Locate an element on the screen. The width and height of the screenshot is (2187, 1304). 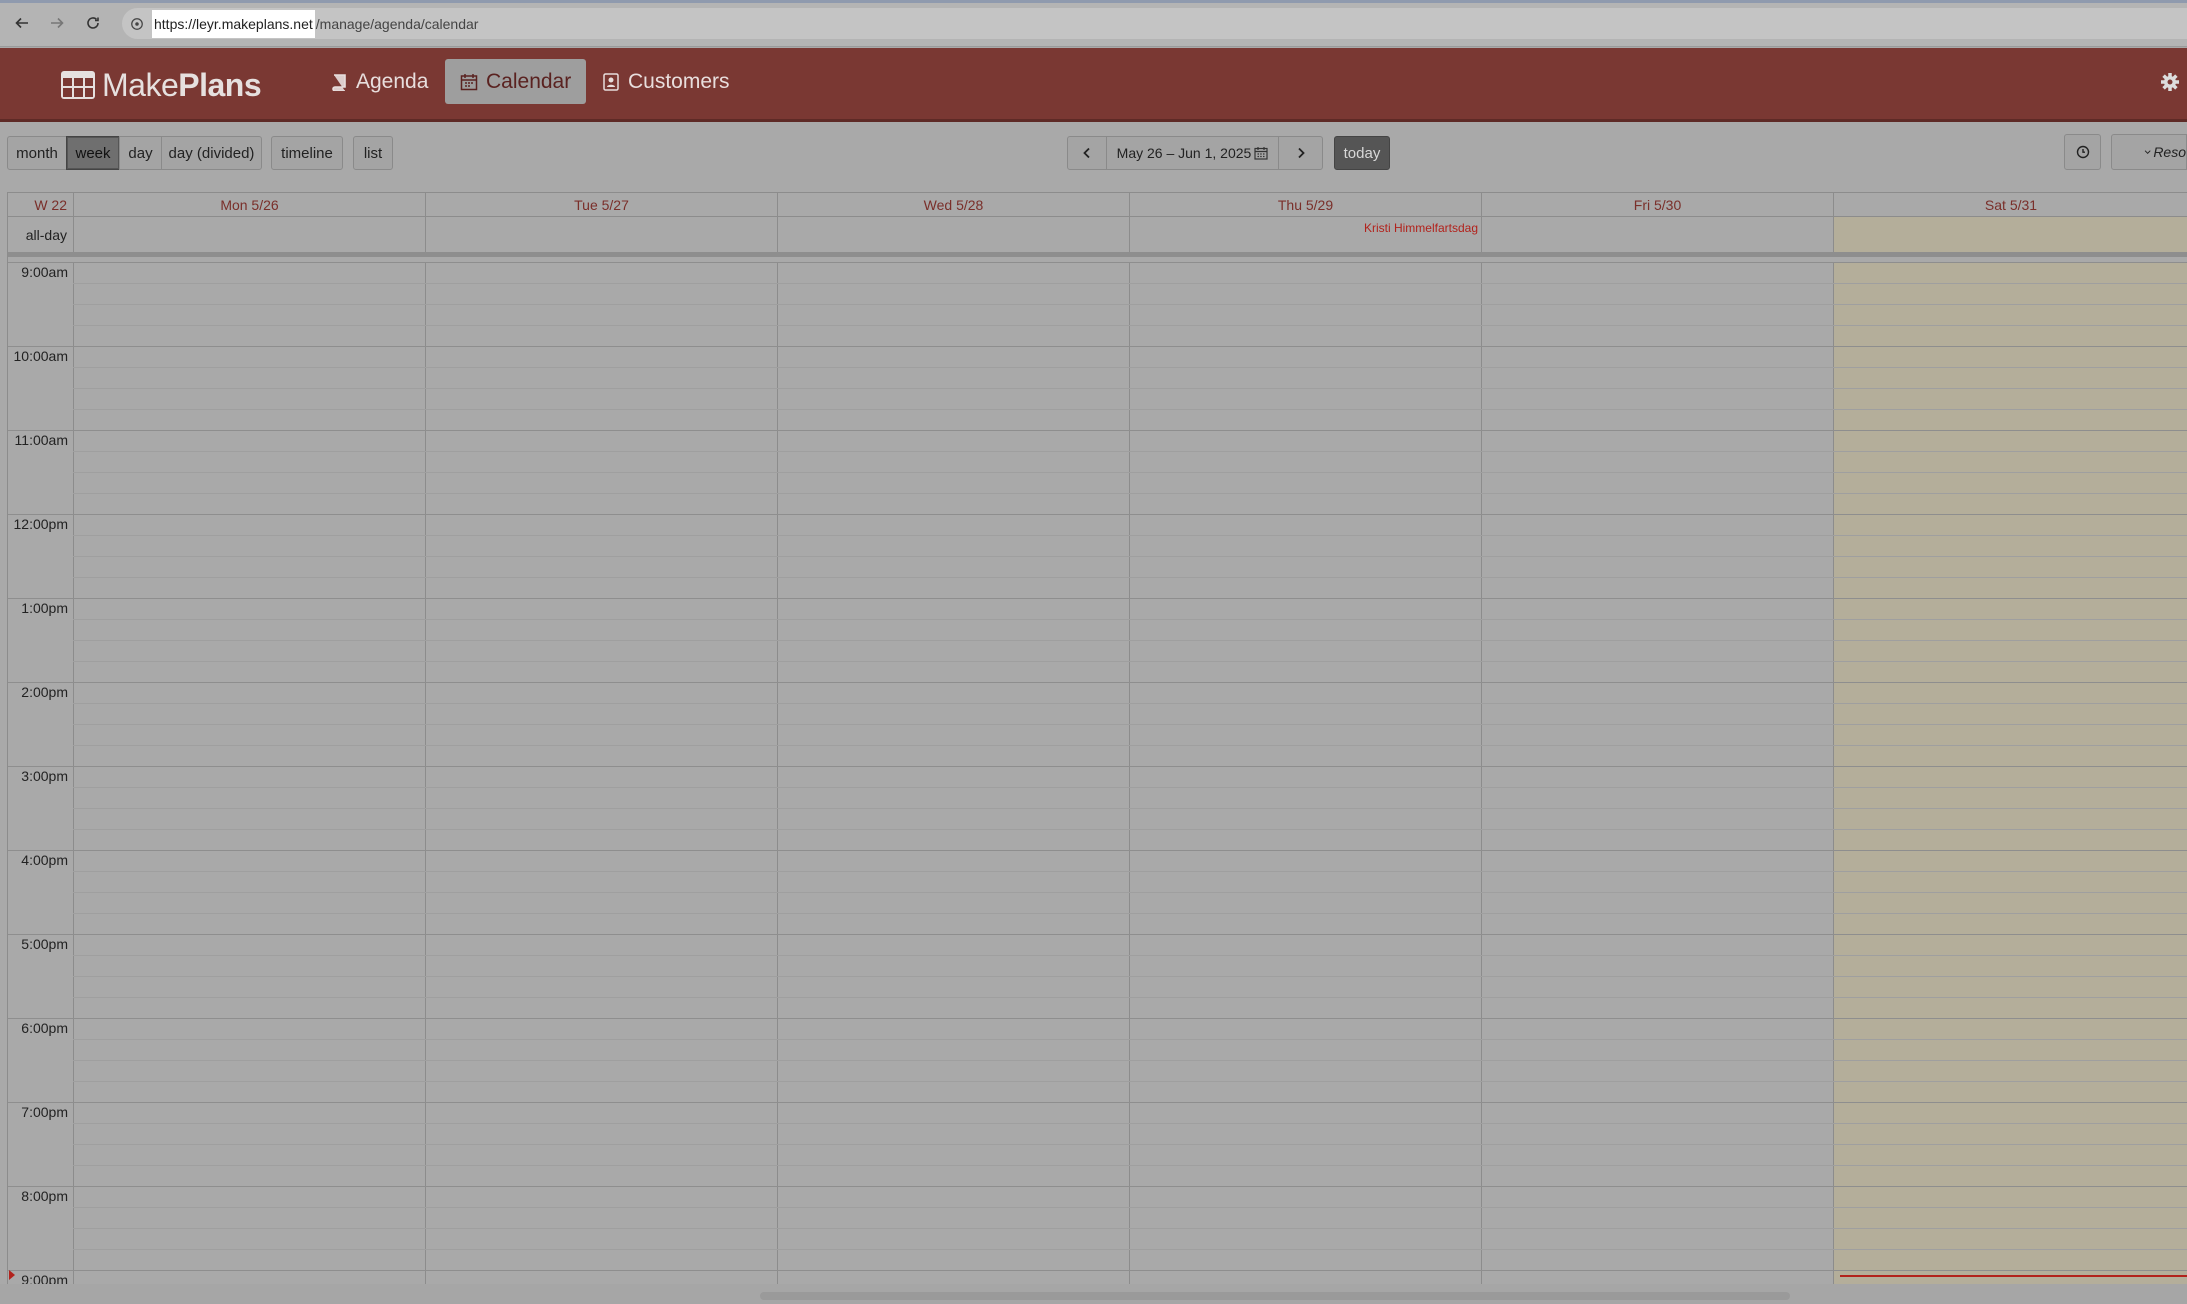
all-day-cell-mon is located at coordinates (249, 234).